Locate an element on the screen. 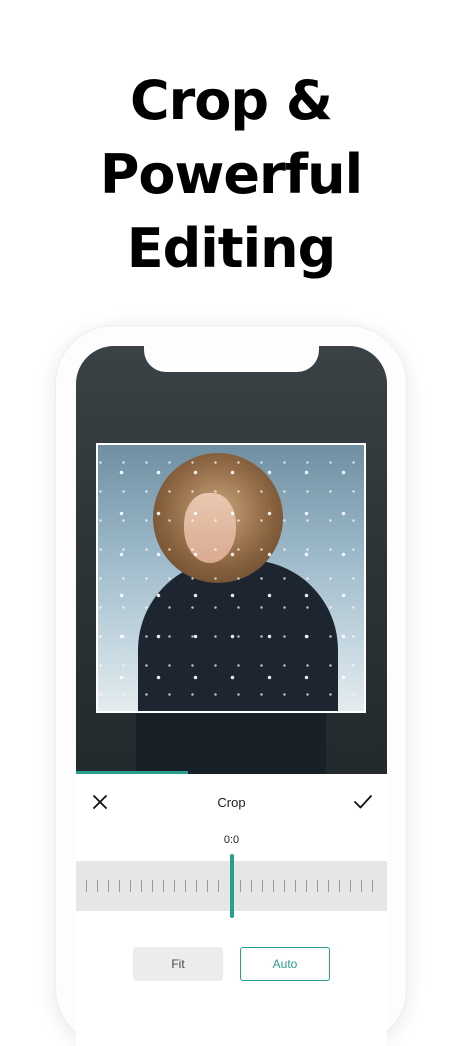 The image size is (462, 1046). headline-line-2: Powerful is located at coordinates (231, 174).